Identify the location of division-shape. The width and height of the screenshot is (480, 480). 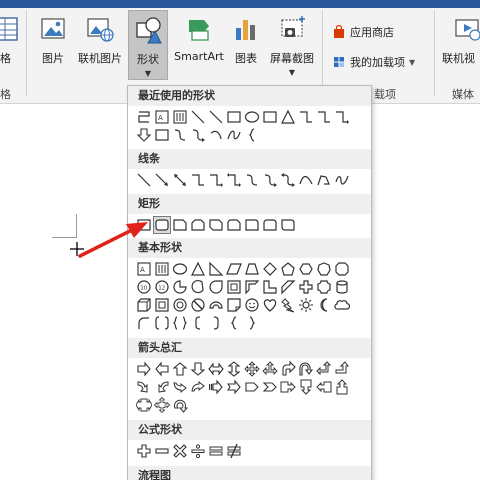
(198, 451).